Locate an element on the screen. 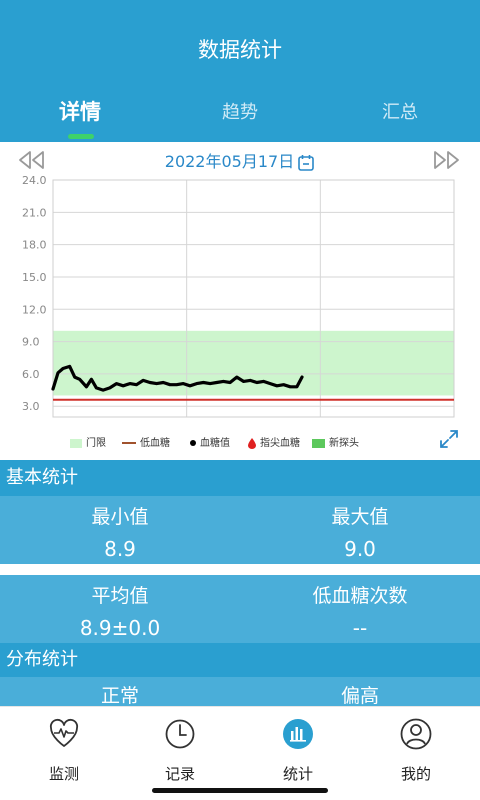  stat-max-label: 最大值 is located at coordinates (360, 517).